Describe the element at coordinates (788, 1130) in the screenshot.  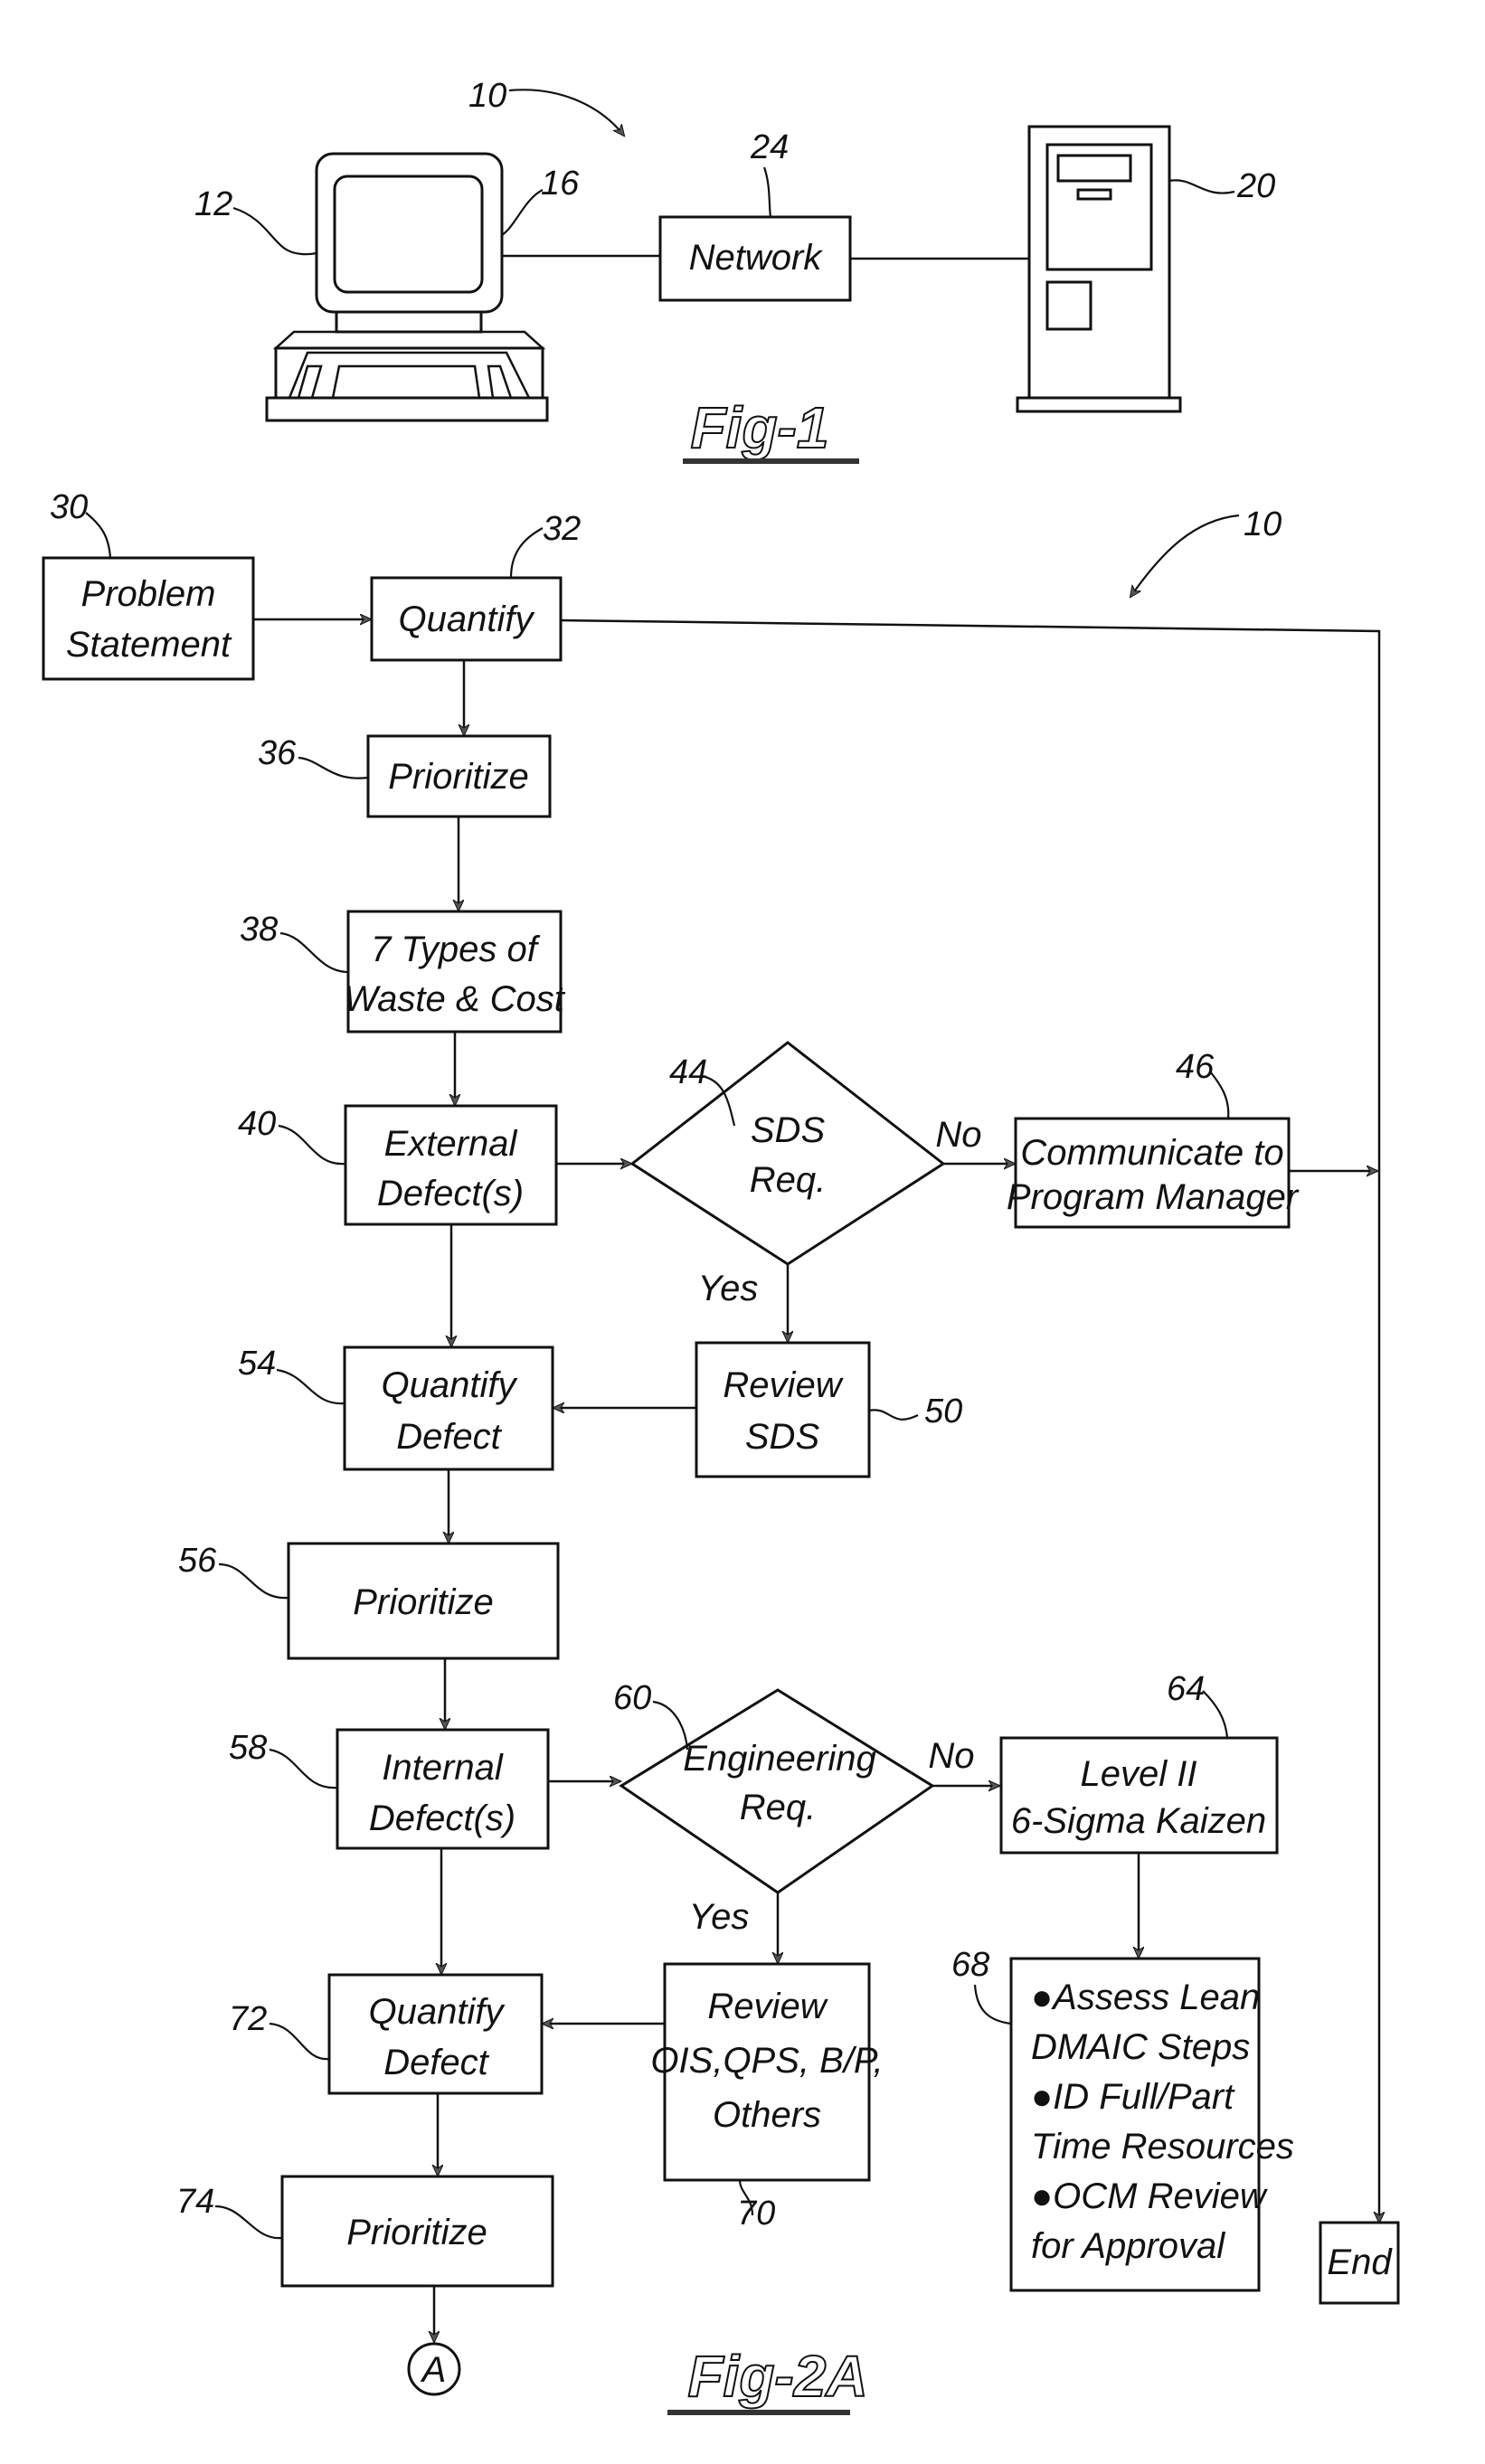
I see `sds-req-line1: SDS` at that location.